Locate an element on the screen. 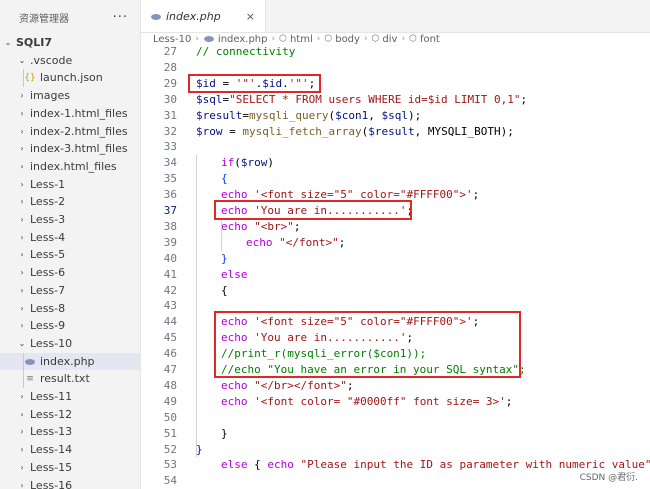 The image size is (650, 489). tree-item: › Less-3 is located at coordinates (70, 219).